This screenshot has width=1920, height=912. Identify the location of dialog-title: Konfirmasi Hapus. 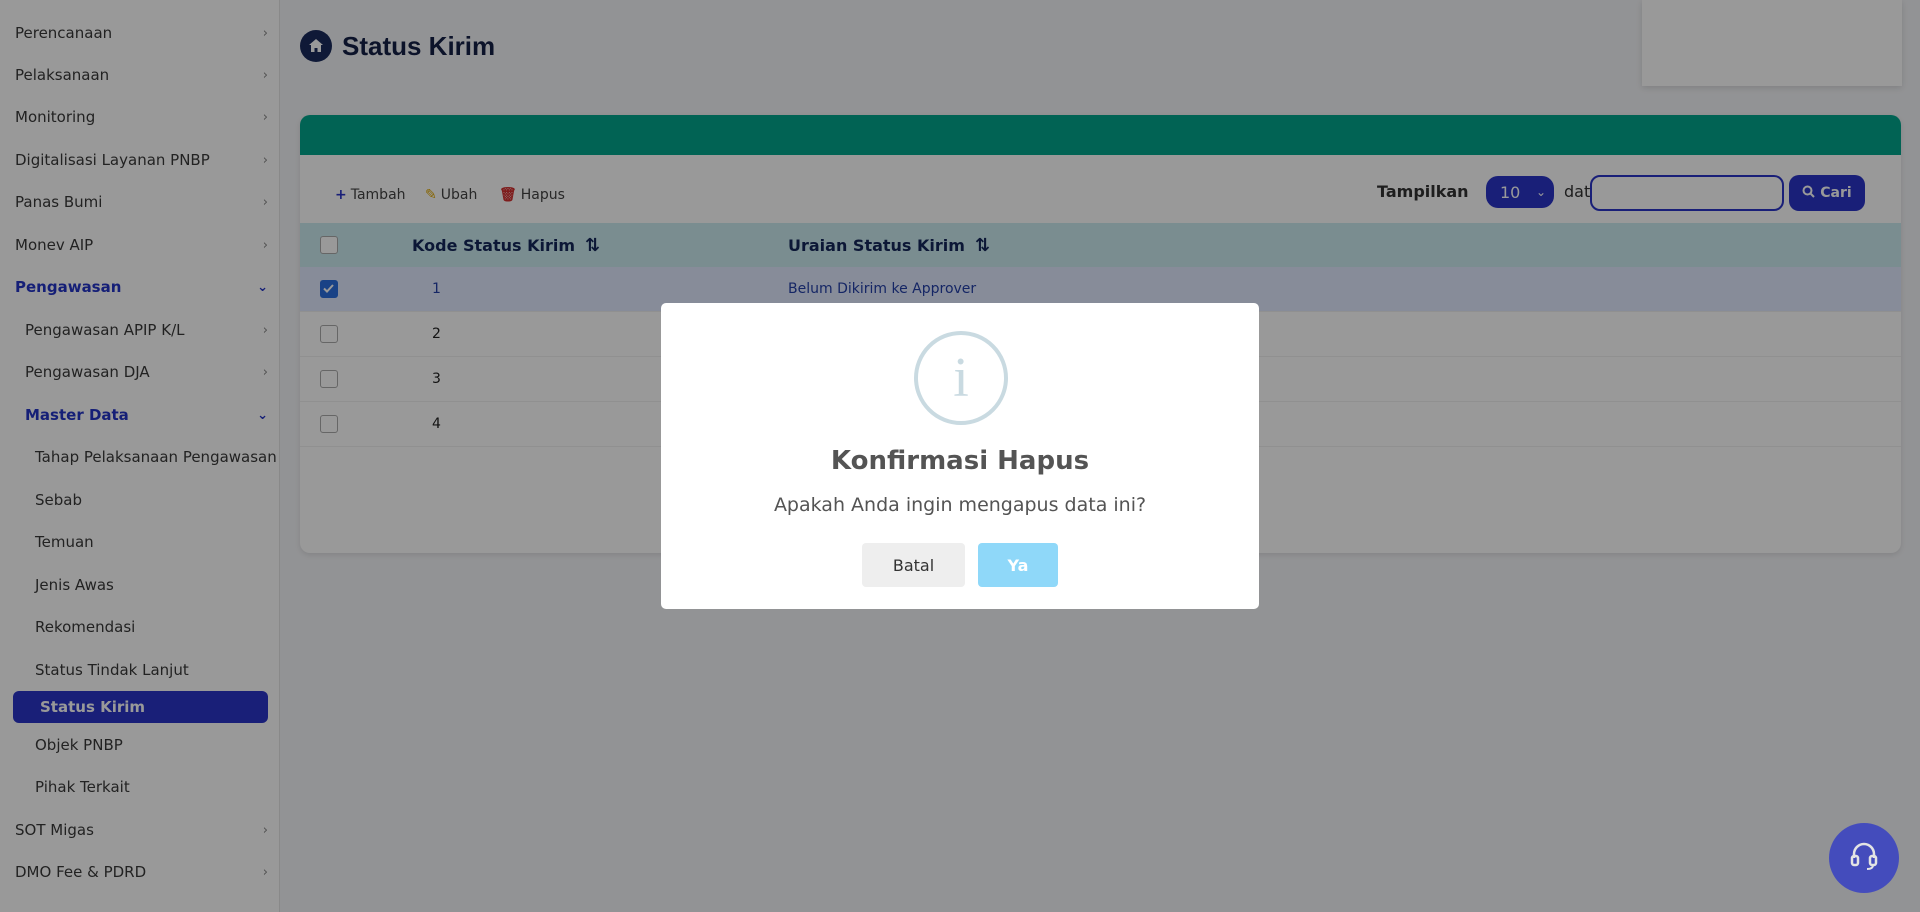
(960, 461).